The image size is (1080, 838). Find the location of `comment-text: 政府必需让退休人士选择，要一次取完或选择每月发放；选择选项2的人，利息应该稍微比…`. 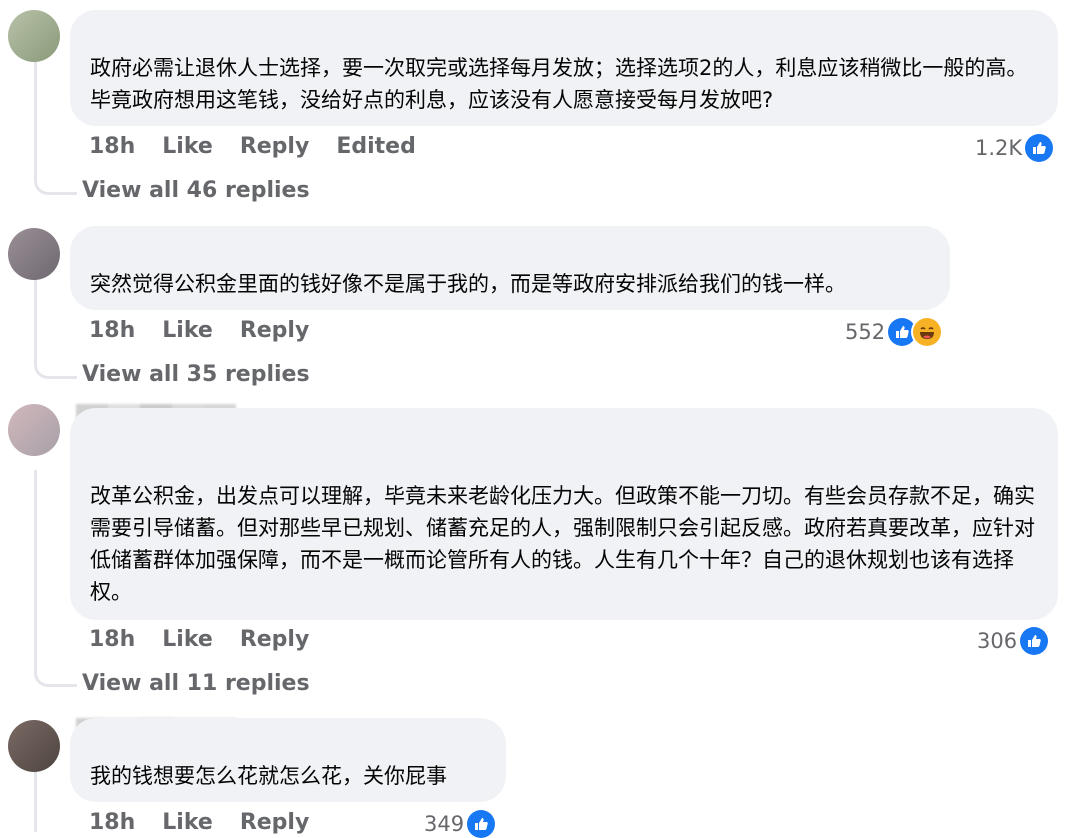

comment-text: 政府必需让退休人士选择，要一次取完或选择每月发放；选择选项2的人，利息应该稍微比… is located at coordinates (559, 84).